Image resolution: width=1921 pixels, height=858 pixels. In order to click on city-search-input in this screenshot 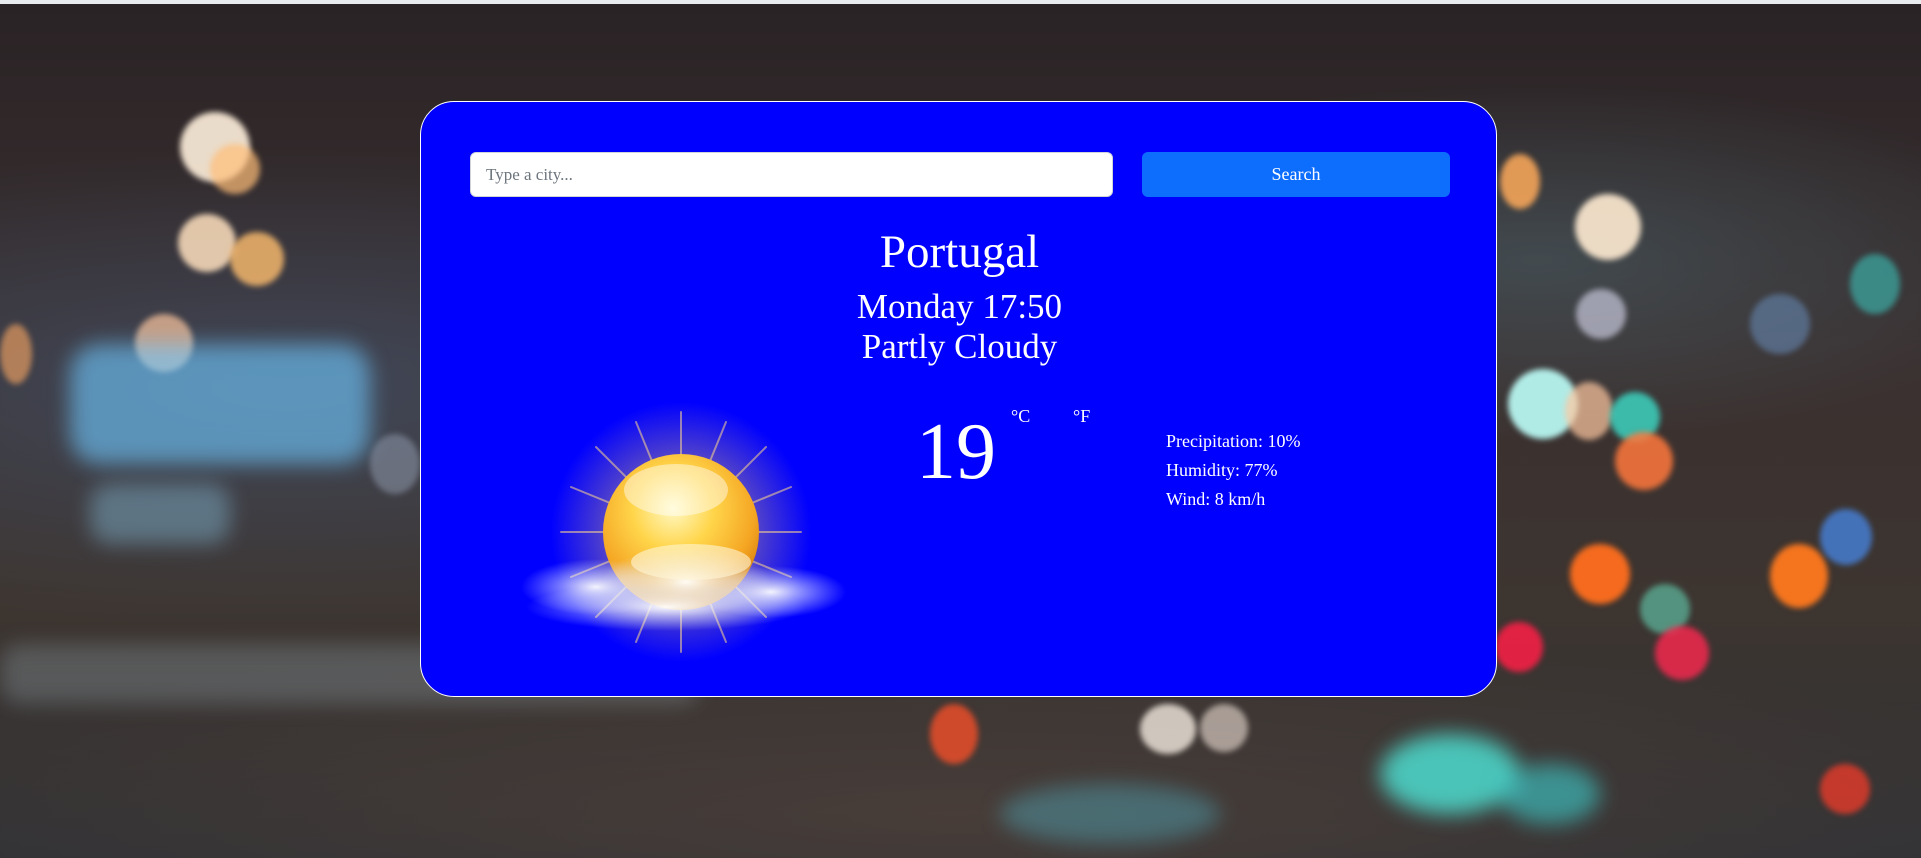, I will do `click(791, 174)`.